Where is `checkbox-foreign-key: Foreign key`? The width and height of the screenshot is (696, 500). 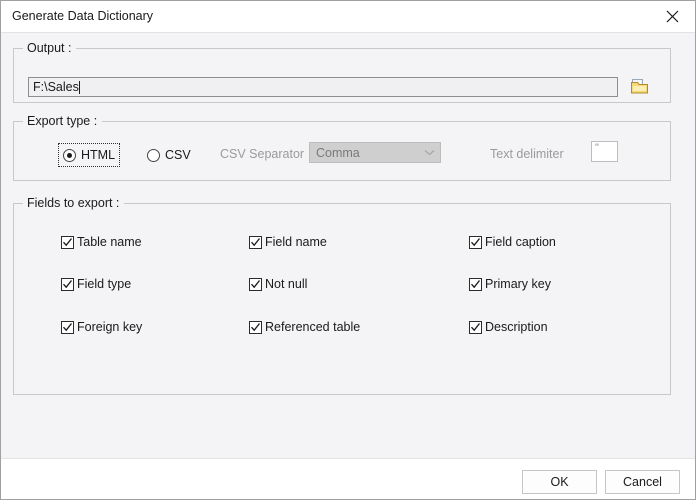 checkbox-foreign-key: Foreign key is located at coordinates (101, 327).